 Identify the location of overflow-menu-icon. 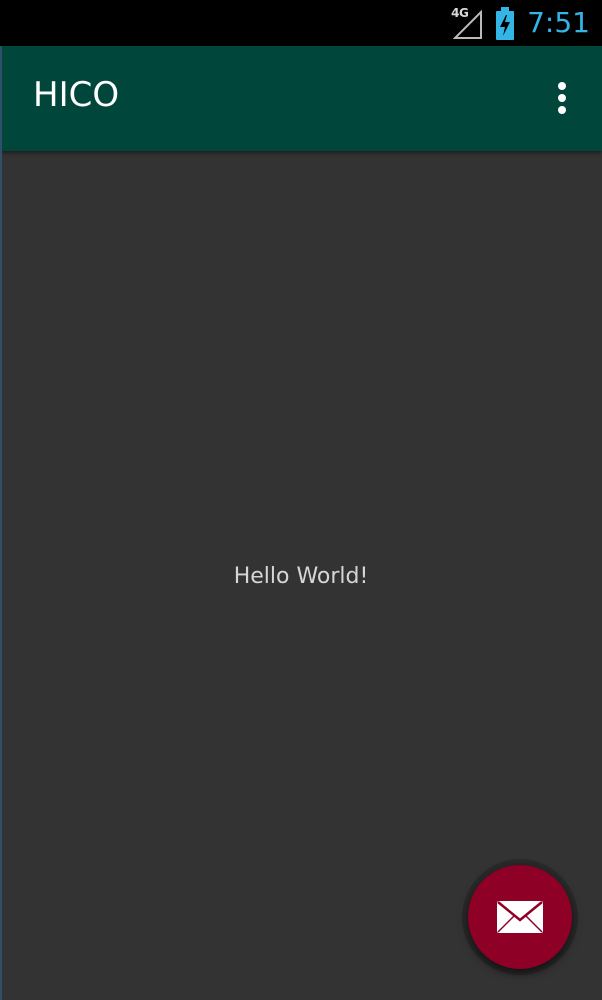
(562, 98).